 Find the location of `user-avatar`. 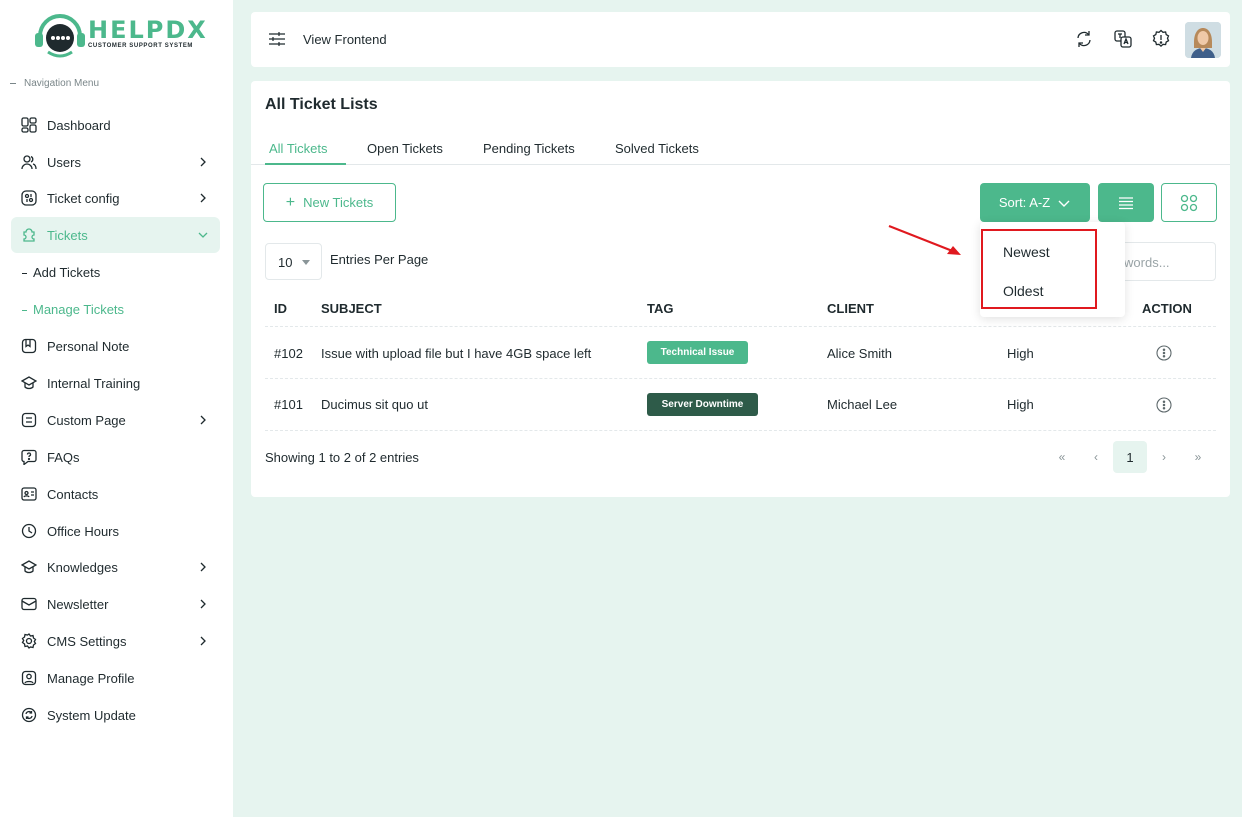

user-avatar is located at coordinates (1203, 40).